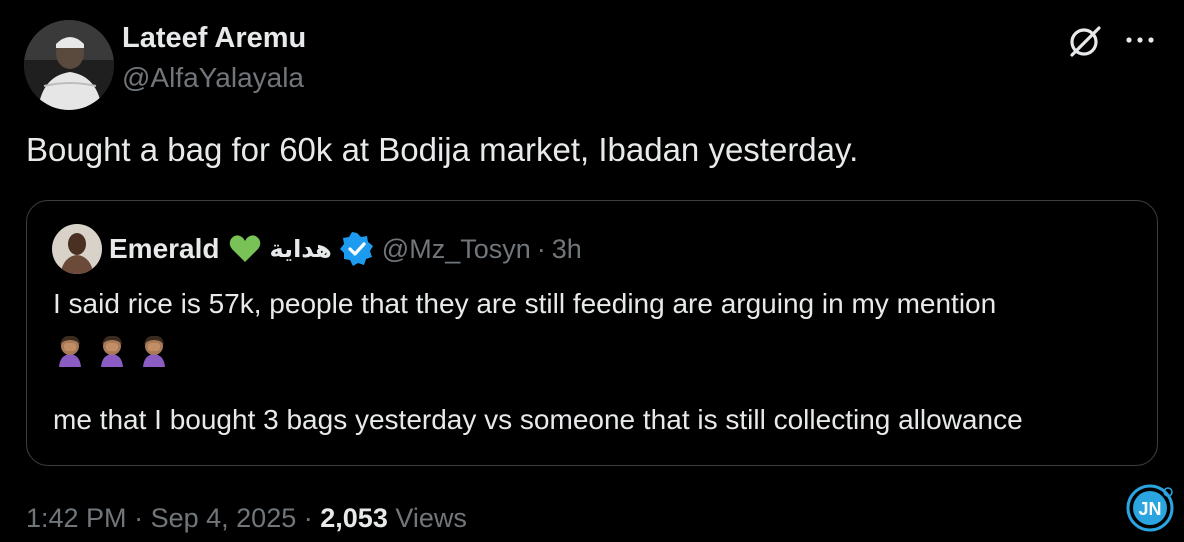 Image resolution: width=1184 pixels, height=542 pixels. I want to click on quoted-header: Emerald هداية @Mz_Tosyn · 3h, so click(345, 249).